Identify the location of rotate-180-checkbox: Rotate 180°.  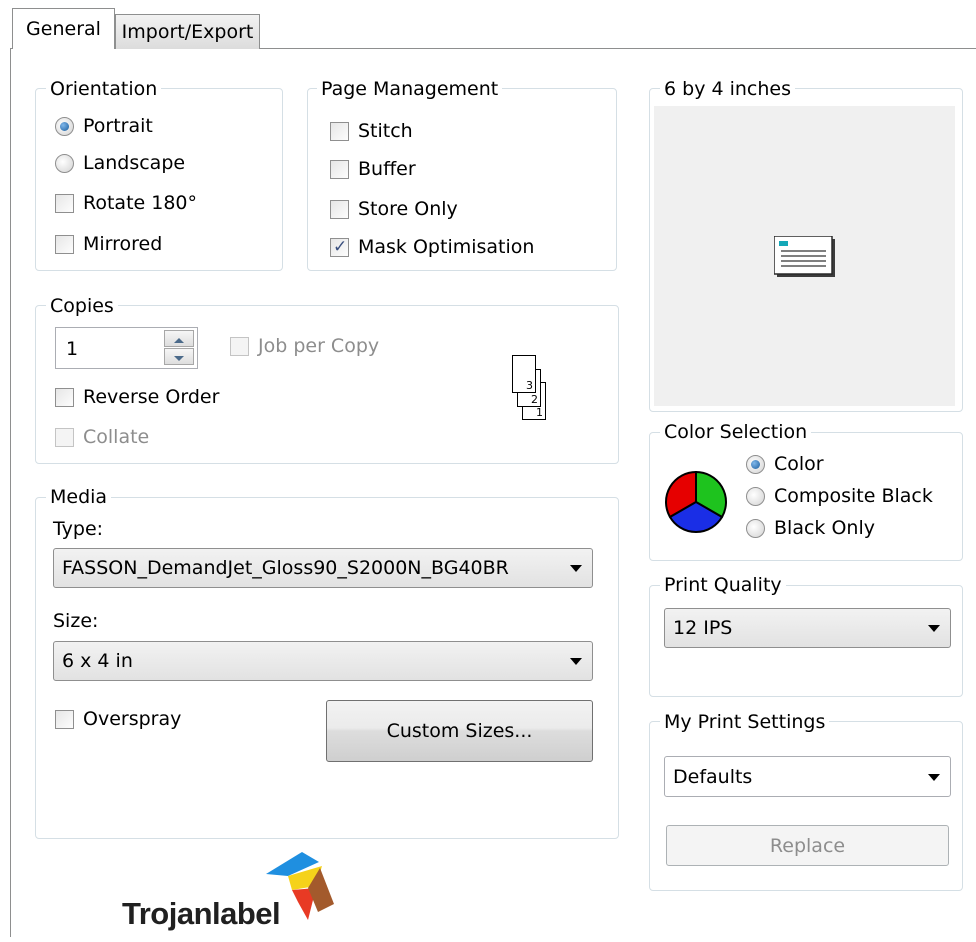
(126, 203).